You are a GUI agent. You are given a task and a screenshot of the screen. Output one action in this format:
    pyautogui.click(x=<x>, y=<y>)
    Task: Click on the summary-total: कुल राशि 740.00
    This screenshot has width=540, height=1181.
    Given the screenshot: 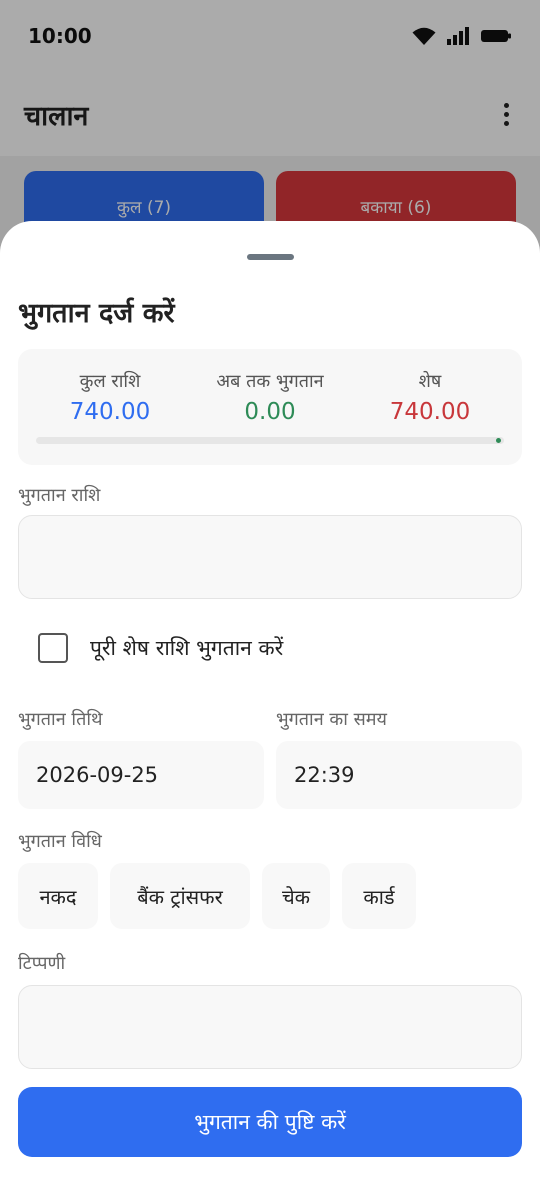 What is the action you would take?
    pyautogui.click(x=110, y=397)
    